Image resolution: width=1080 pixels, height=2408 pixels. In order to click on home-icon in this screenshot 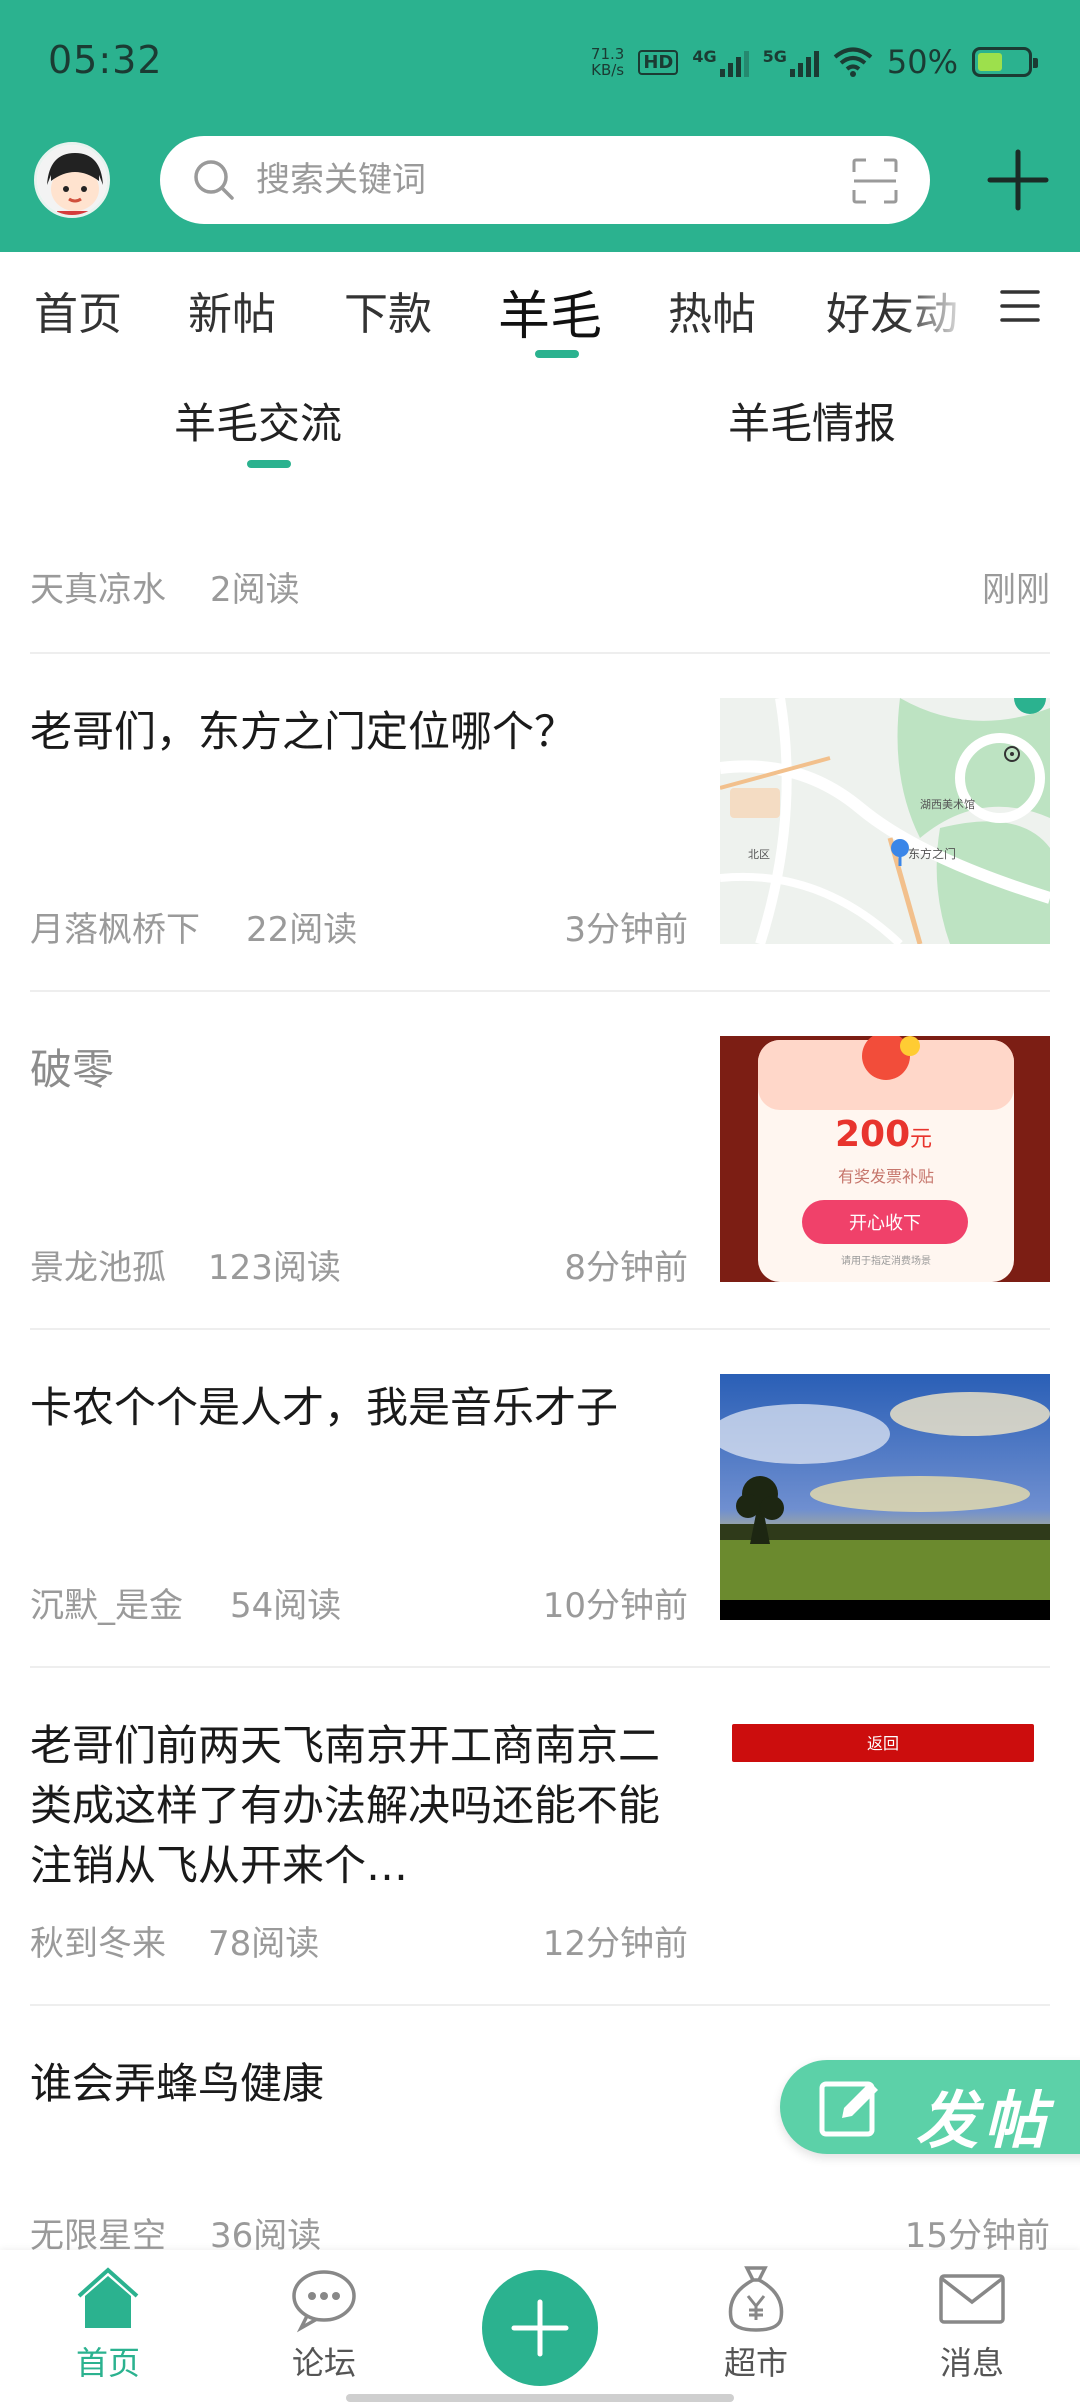, I will do `click(108, 2297)`.